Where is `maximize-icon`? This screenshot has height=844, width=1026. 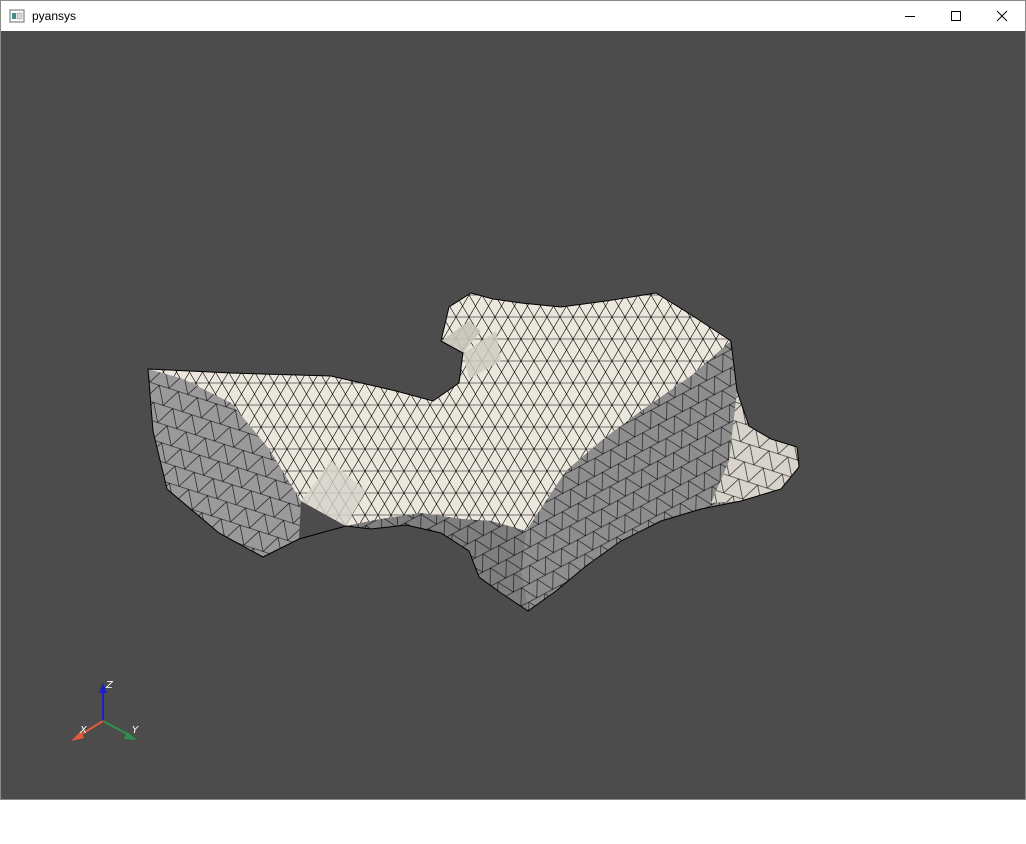 maximize-icon is located at coordinates (956, 16).